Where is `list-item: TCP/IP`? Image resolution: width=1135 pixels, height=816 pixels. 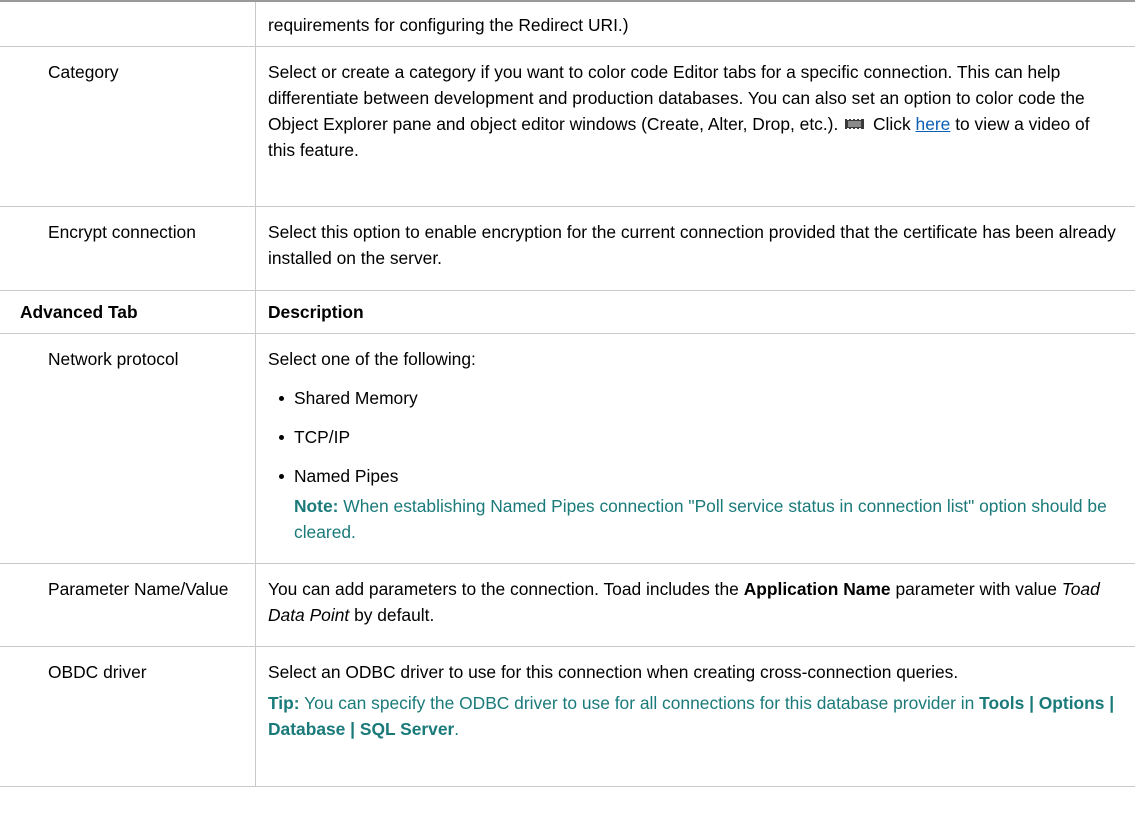 list-item: TCP/IP is located at coordinates (694, 437).